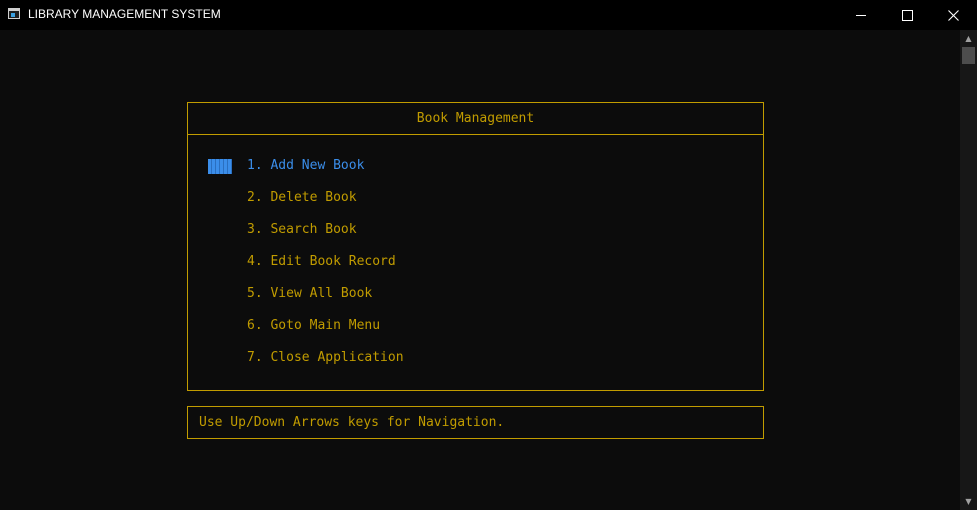  I want to click on menu-item-label: 2. Delete Book, so click(302, 197).